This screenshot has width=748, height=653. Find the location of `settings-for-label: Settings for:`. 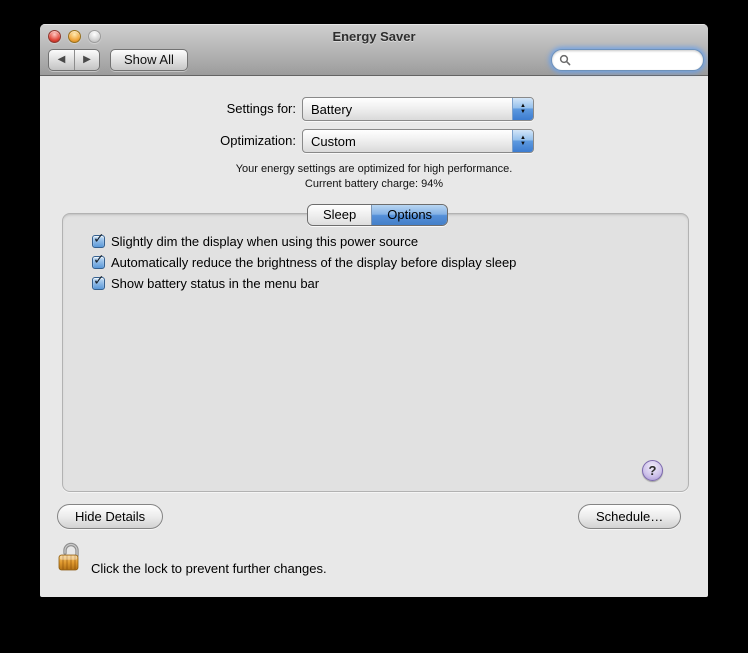

settings-for-label: Settings for: is located at coordinates (261, 108).